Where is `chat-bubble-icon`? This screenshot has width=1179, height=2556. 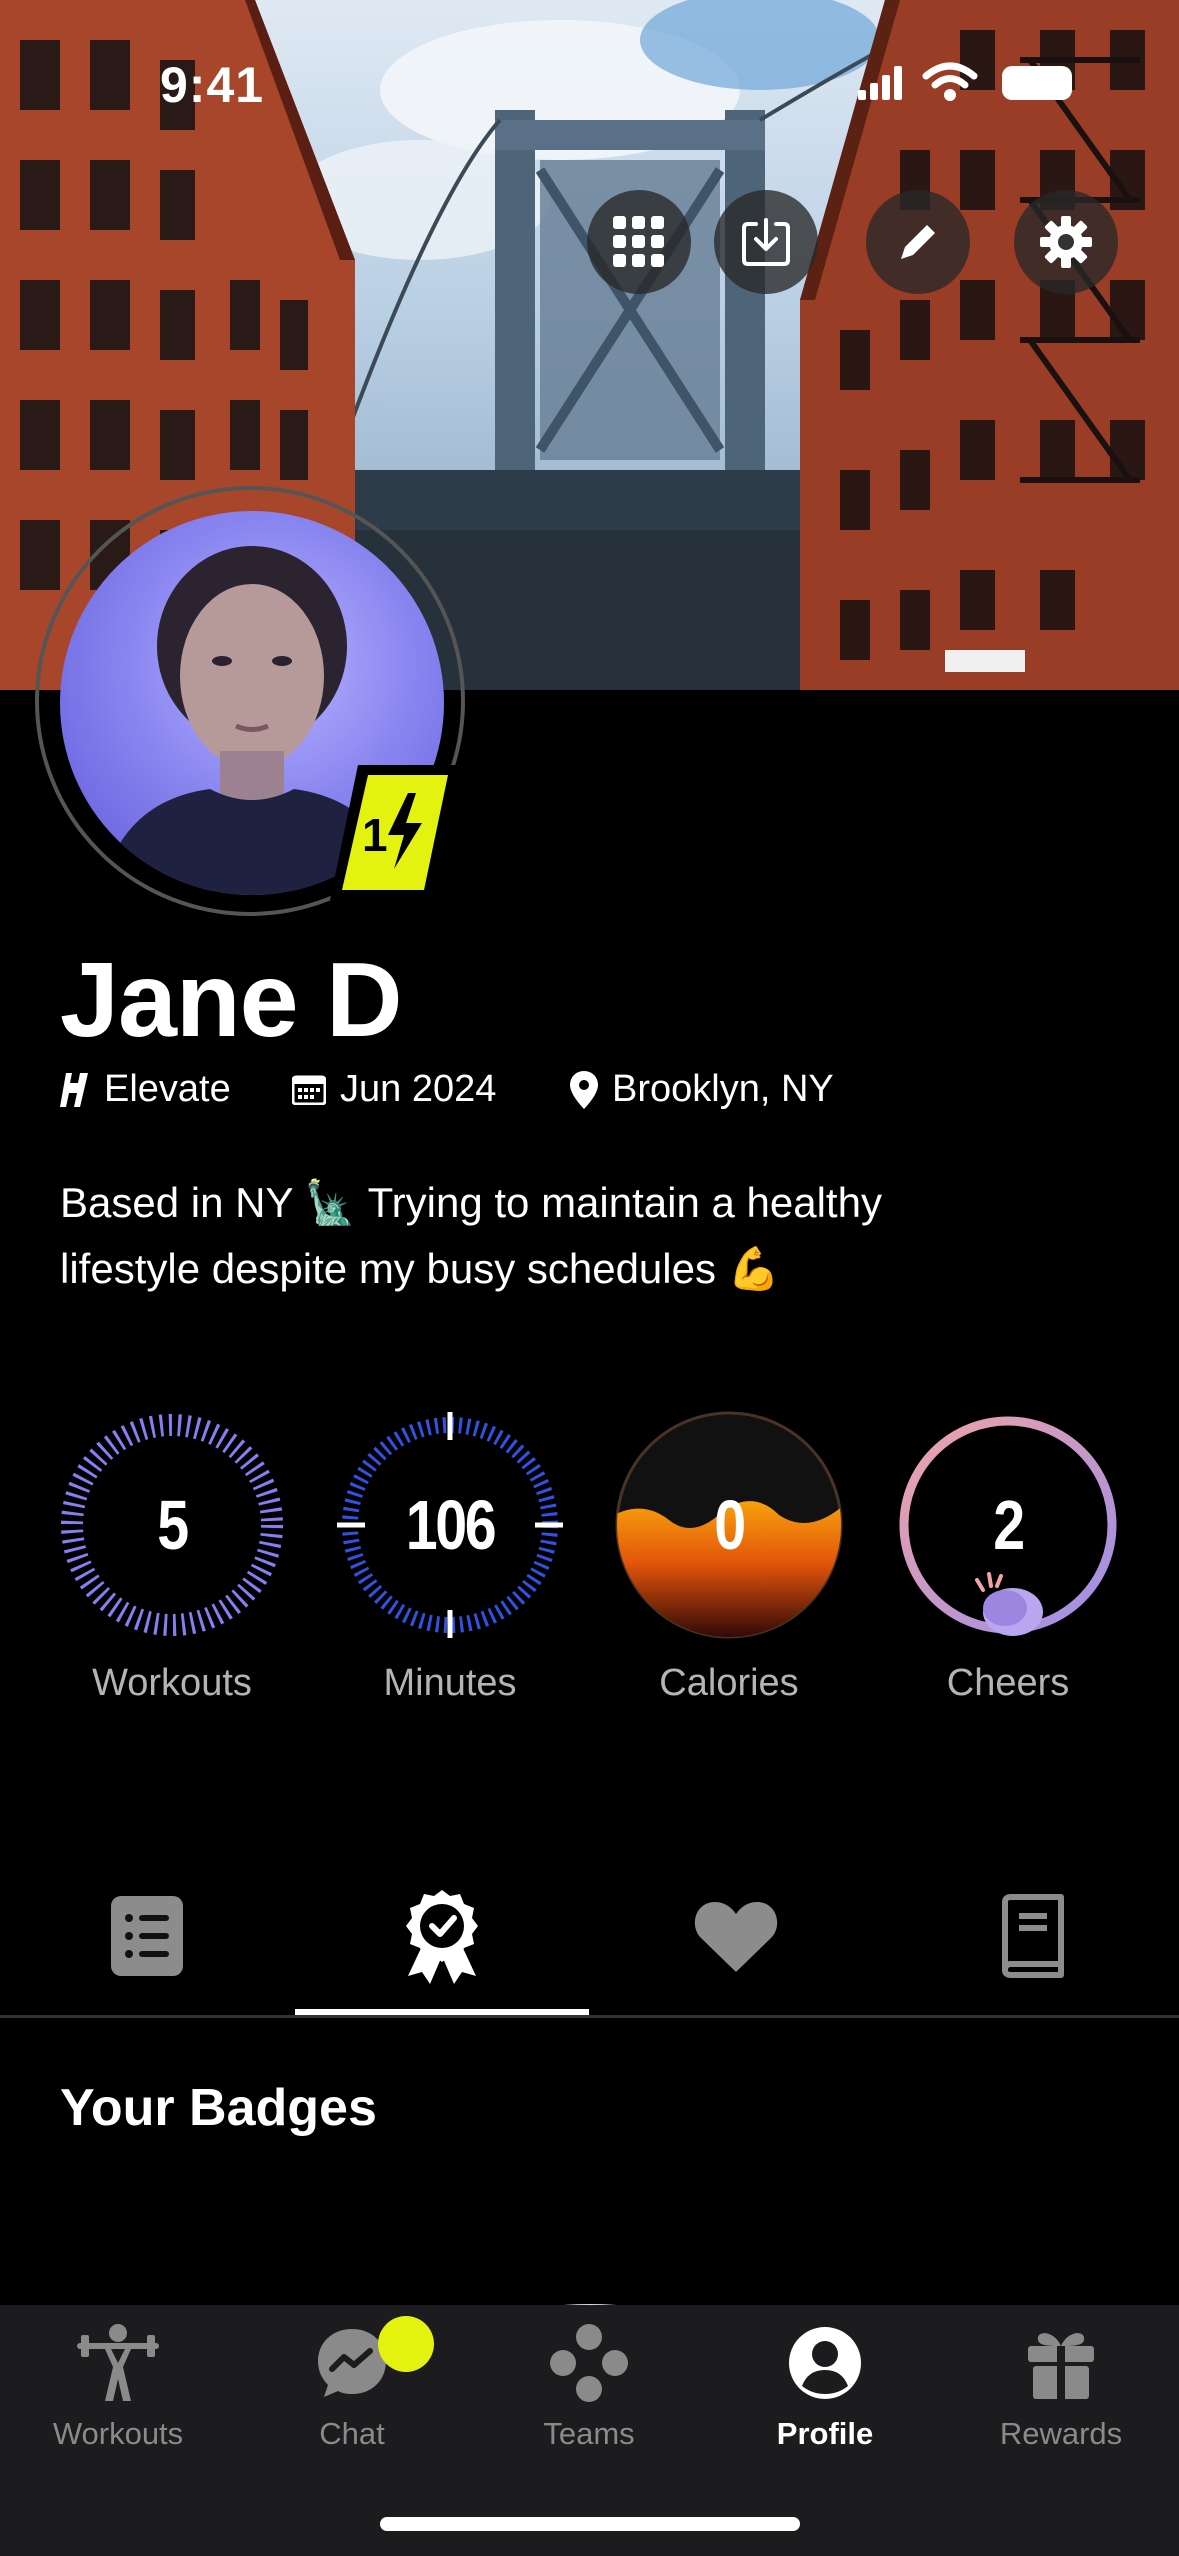
chat-bubble-icon is located at coordinates (352, 2363).